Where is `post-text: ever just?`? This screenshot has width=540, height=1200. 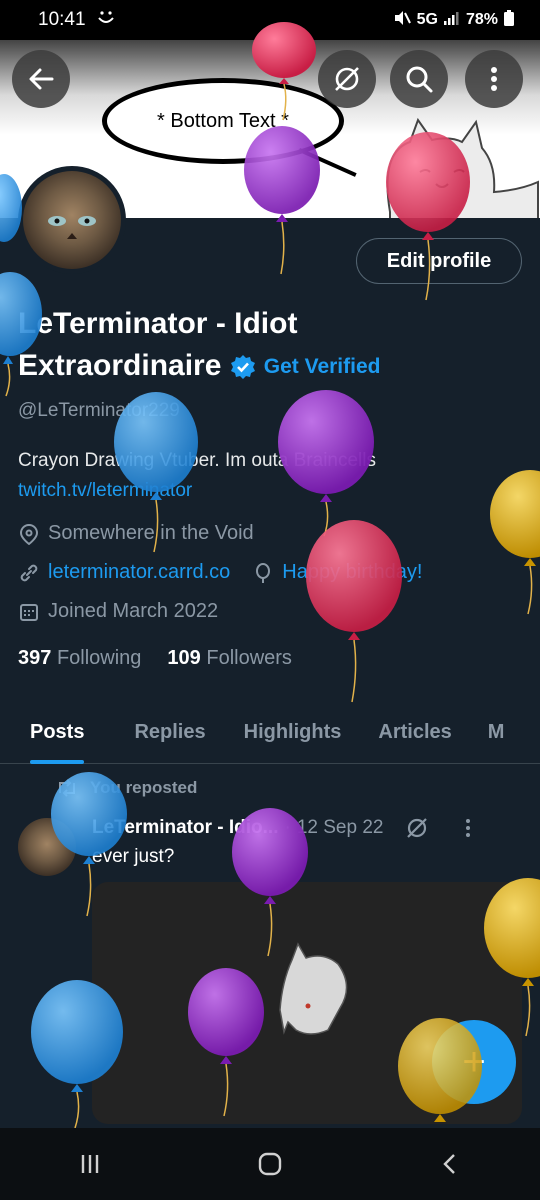 post-text: ever just? is located at coordinates (133, 856).